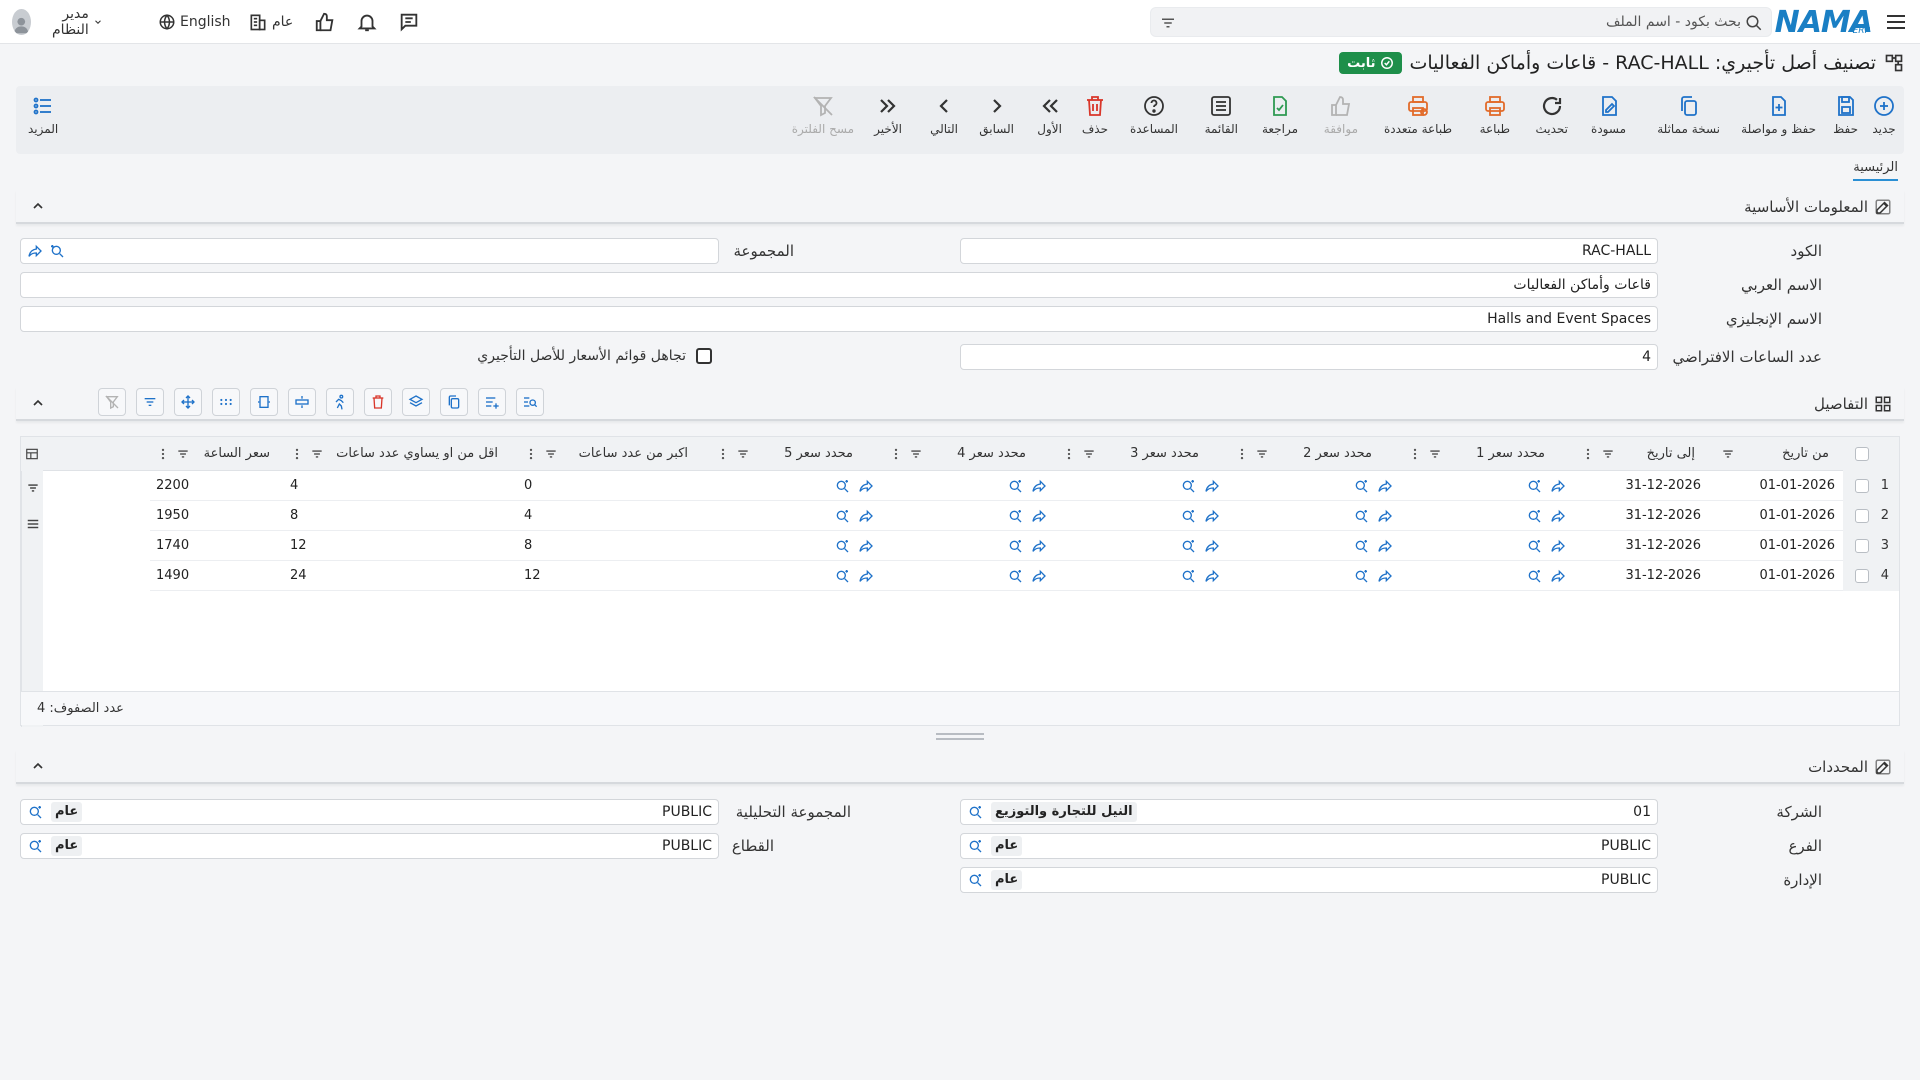 The image size is (1920, 1080). I want to click on columns-panel-icon, so click(33, 524).